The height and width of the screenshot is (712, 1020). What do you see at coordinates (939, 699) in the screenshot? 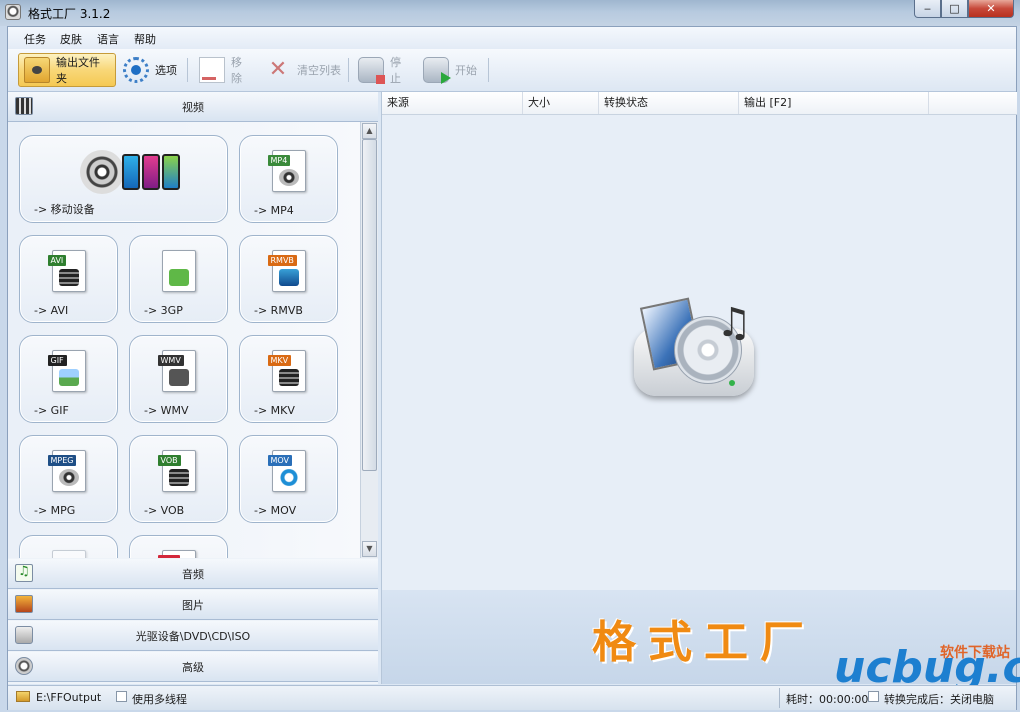
I see `after-done-label: 转换完成后：关闭电脑` at bounding box center [939, 699].